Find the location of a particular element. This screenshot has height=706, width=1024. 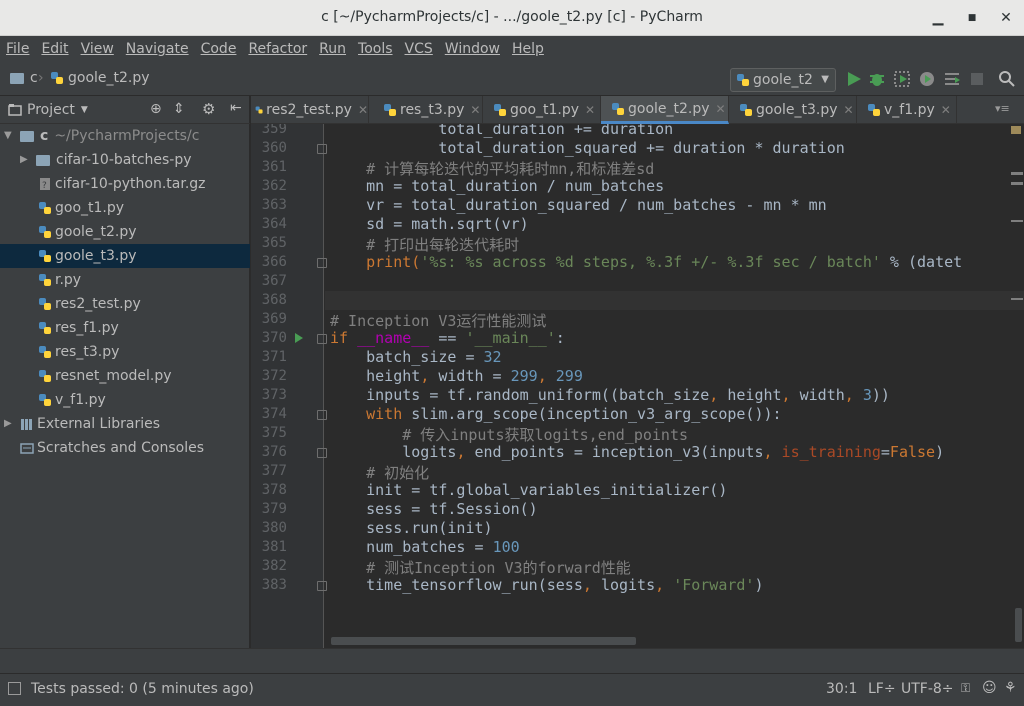

tab-label: res_t3.py is located at coordinates (432, 110).